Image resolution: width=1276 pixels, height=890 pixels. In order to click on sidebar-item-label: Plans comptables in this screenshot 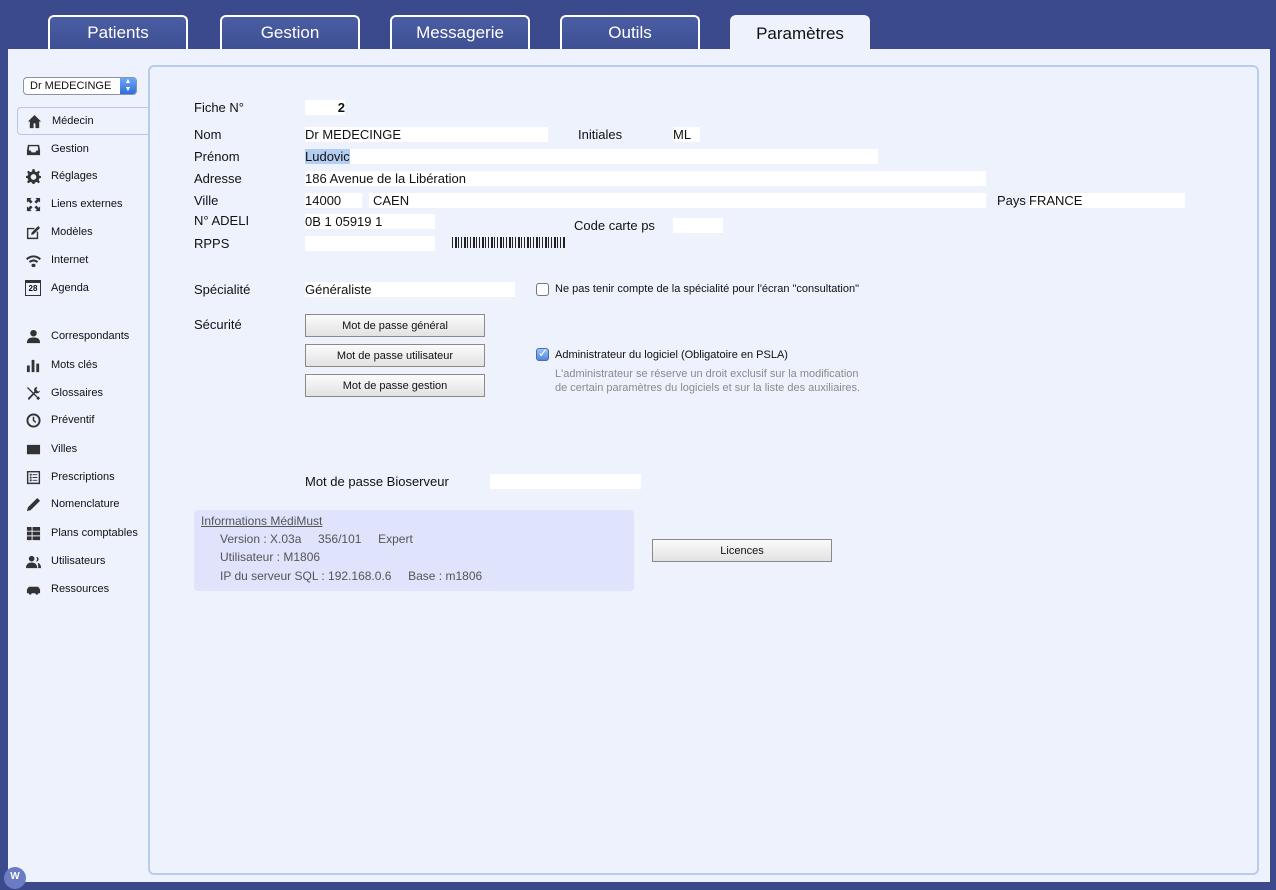, I will do `click(94, 533)`.